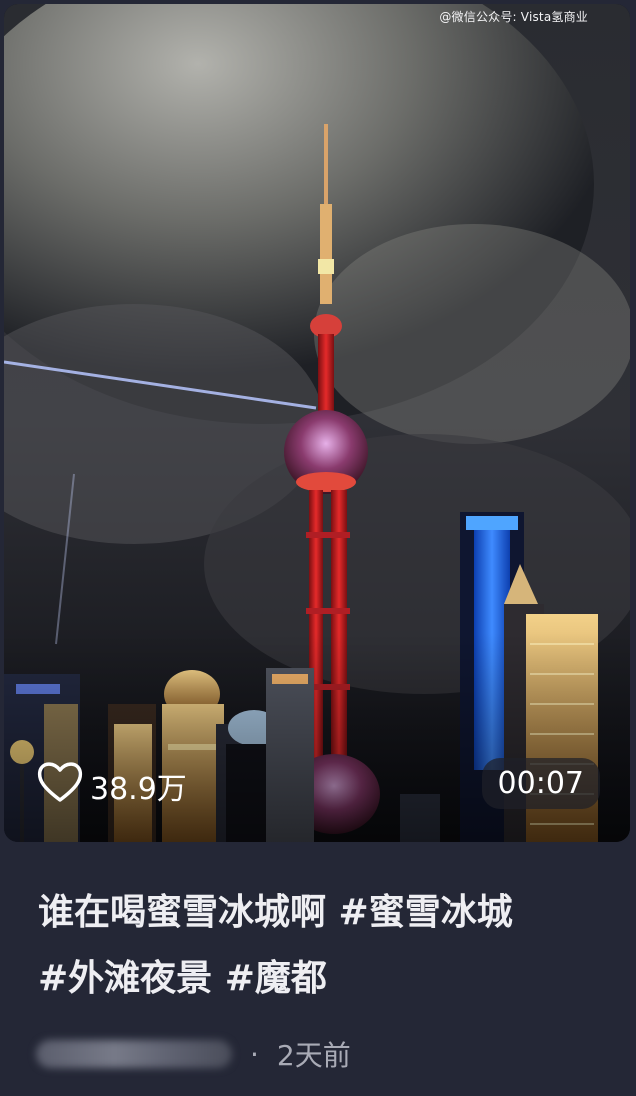 This screenshot has height=1096, width=636. What do you see at coordinates (275, 912) in the screenshot?
I see `caption-line-1: 谁在喝蜜雪冰城啊 #蜜雪冰城` at bounding box center [275, 912].